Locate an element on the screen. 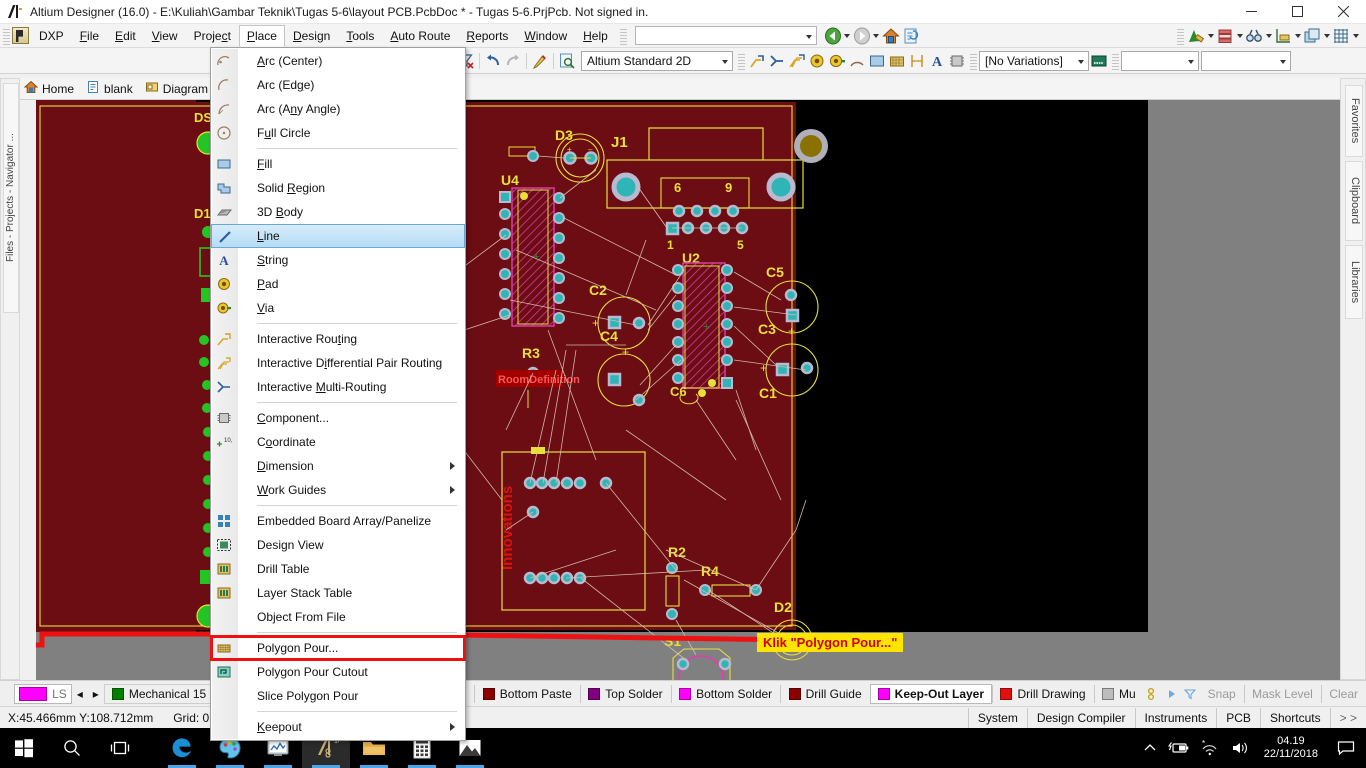 The height and width of the screenshot is (768, 1366). menu-item-polygon-pour-cutout: Polygon Pour Cutout is located at coordinates (338, 672).